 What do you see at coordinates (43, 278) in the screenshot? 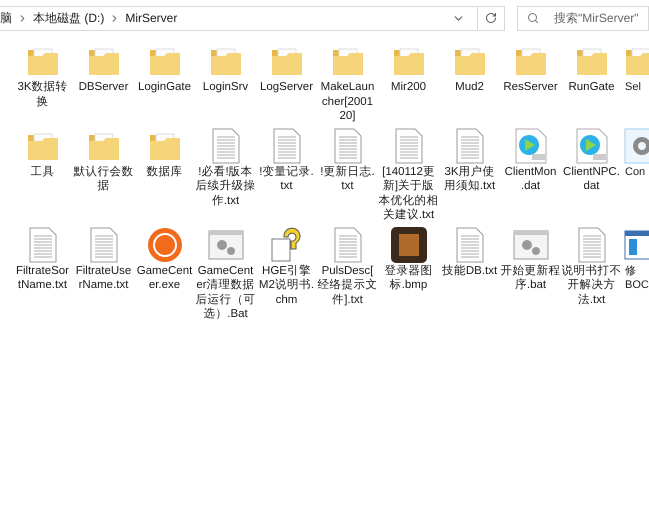
I see `file-name: FiltrateSor tName.txt` at bounding box center [43, 278].